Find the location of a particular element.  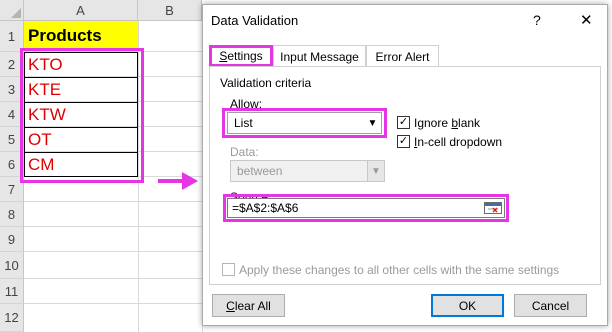

highlight-source-range is located at coordinates (82, 115).